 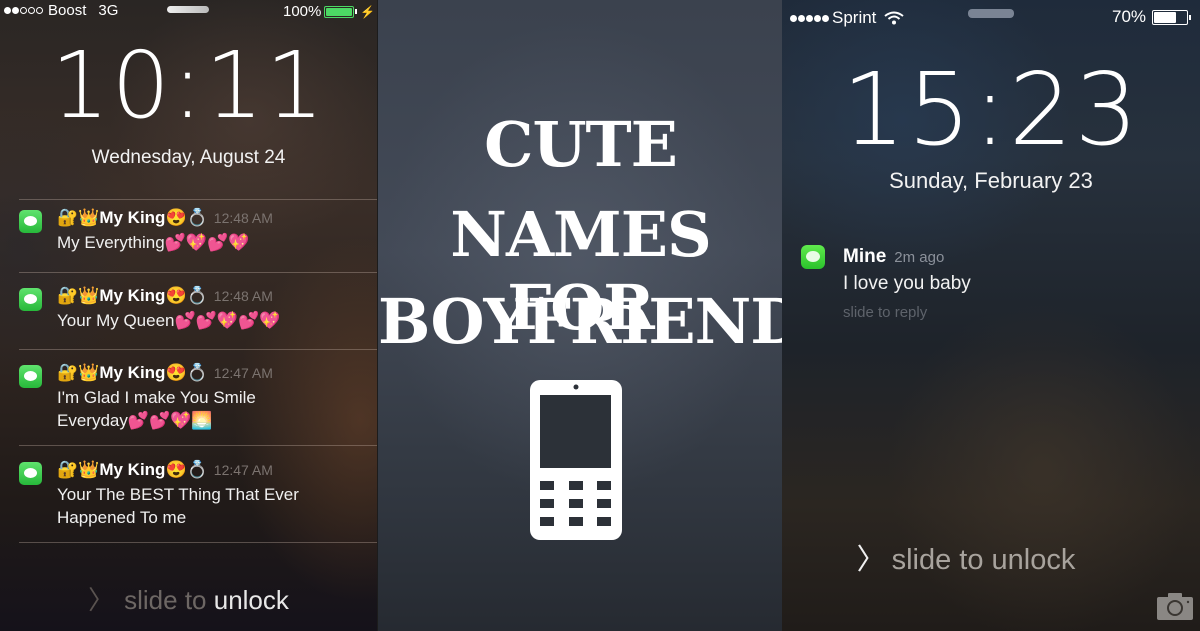 What do you see at coordinates (188, 157) in the screenshot?
I see `lock-date: Wednesday, August 24` at bounding box center [188, 157].